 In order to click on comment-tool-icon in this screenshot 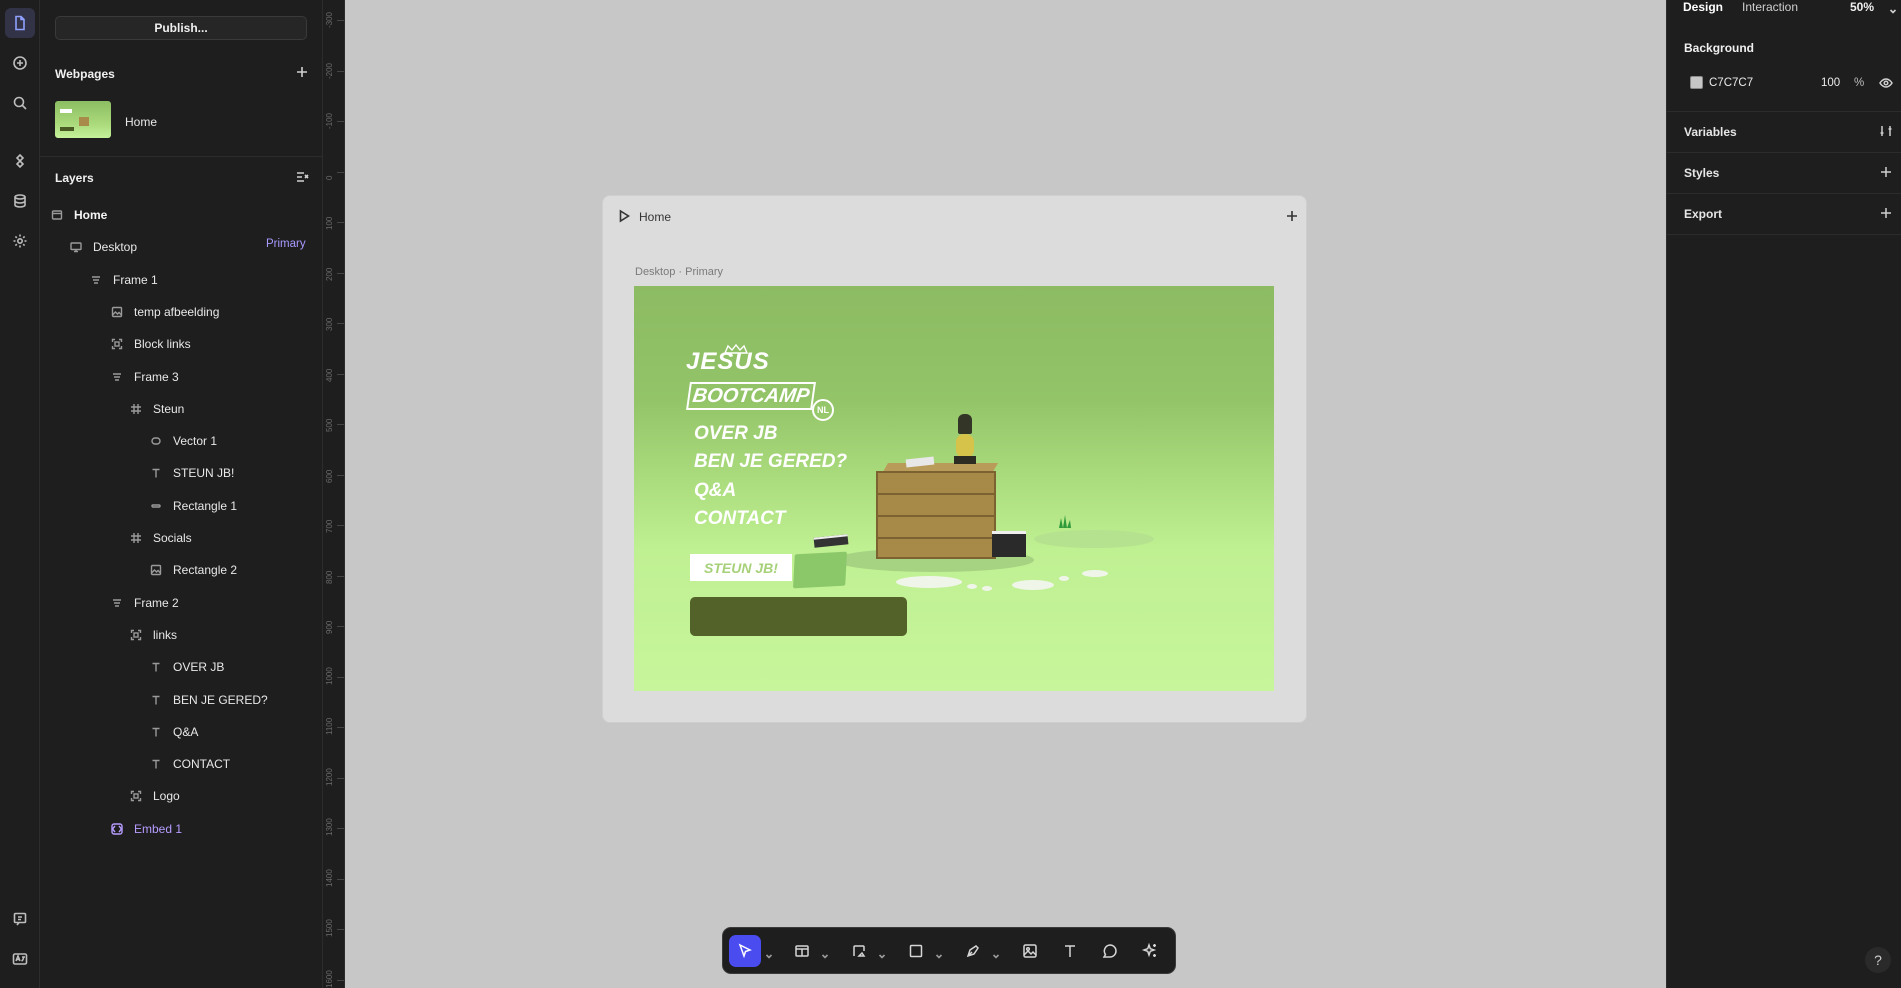, I will do `click(1110, 951)`.